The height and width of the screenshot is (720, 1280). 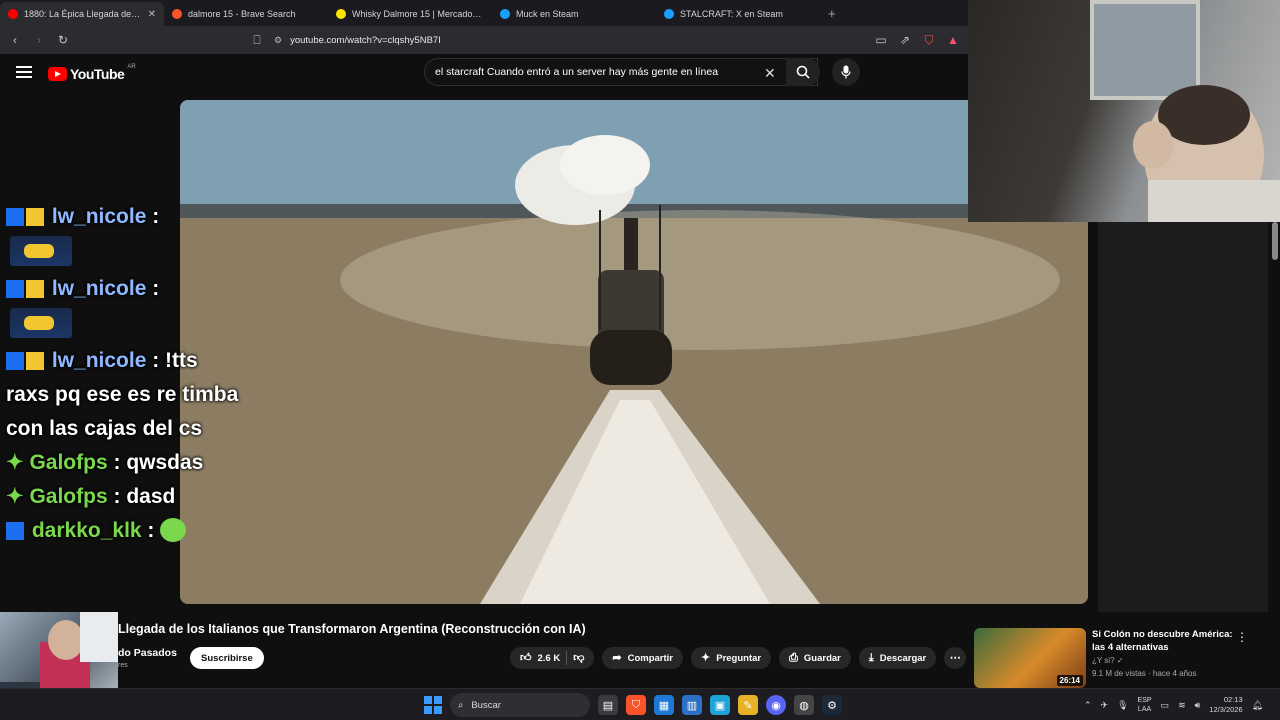 What do you see at coordinates (124, 233) in the screenshot?
I see `chat-message: lw_nicole :` at bounding box center [124, 233].